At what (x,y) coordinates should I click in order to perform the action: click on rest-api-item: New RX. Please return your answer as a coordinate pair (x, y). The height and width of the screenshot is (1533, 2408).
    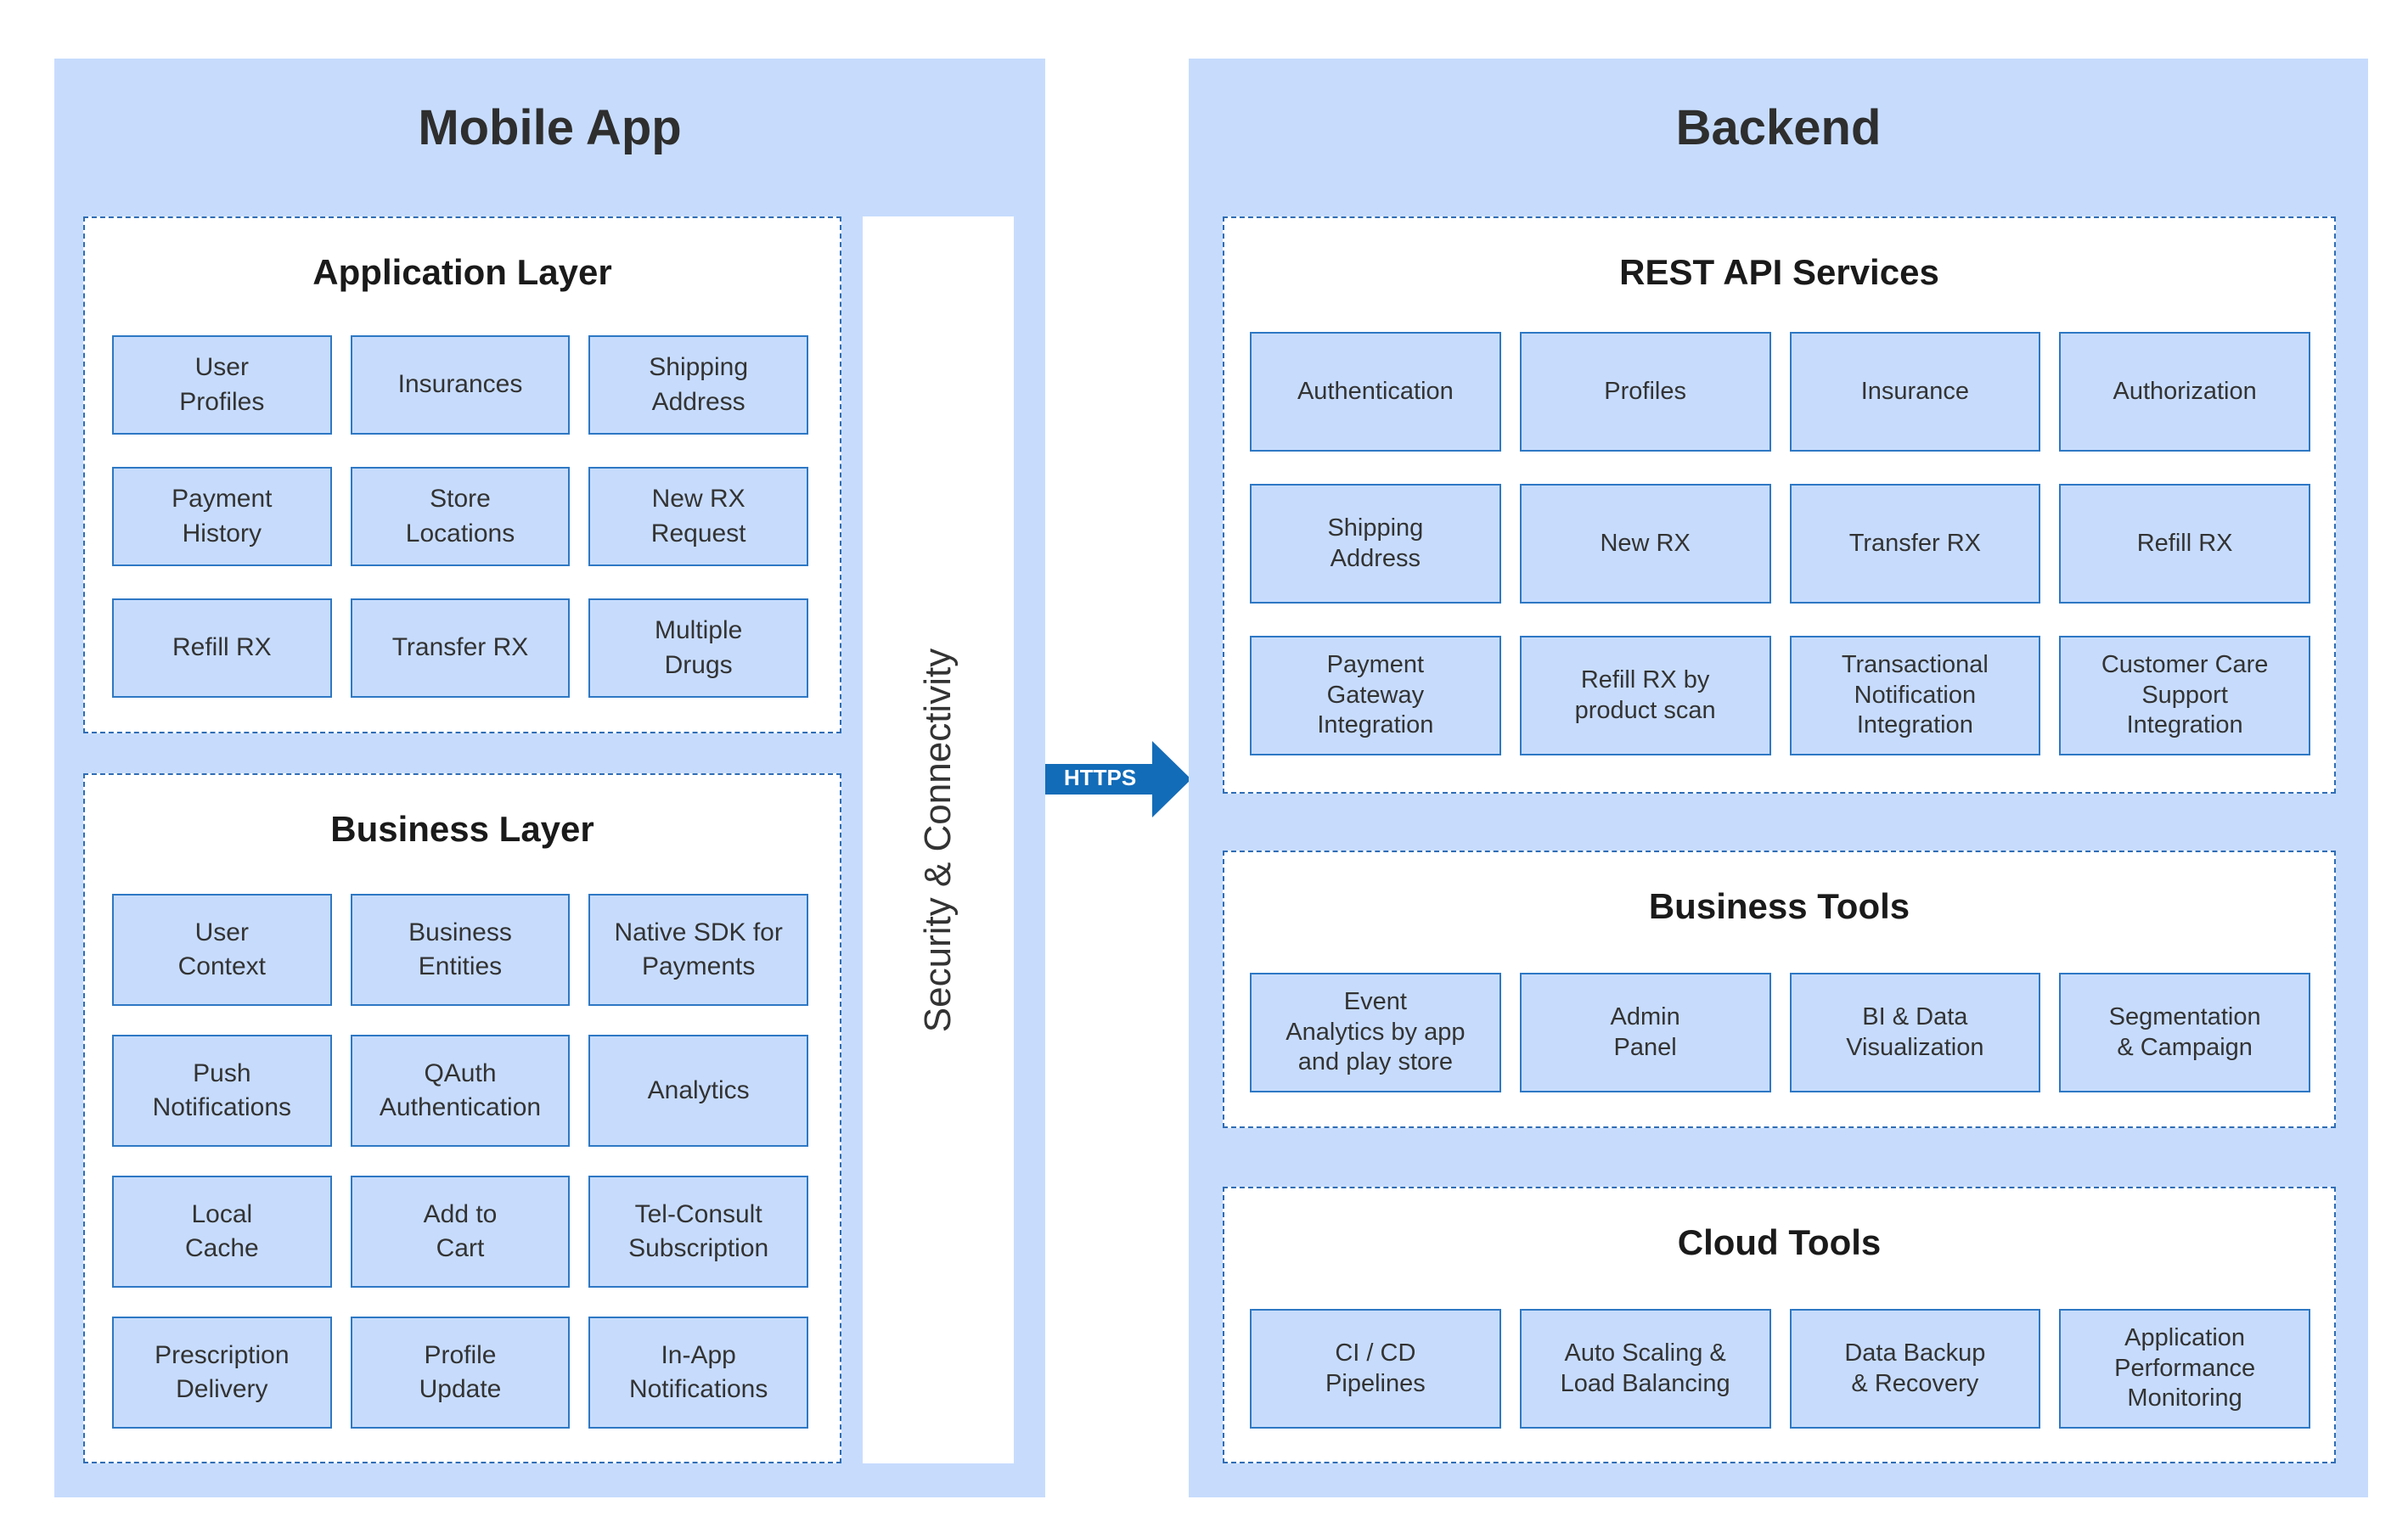
    Looking at the image, I should click on (1645, 544).